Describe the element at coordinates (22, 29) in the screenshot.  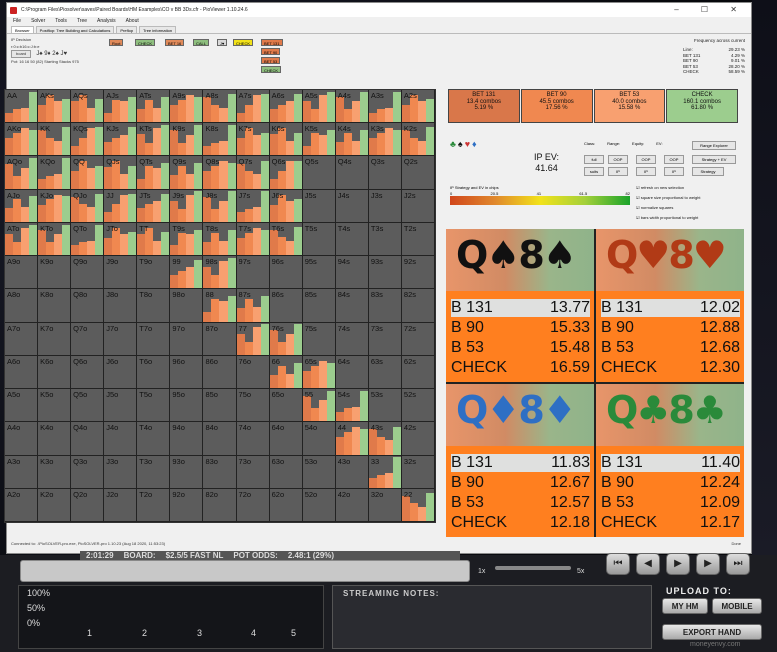
I see `tab-0: Browser` at that location.